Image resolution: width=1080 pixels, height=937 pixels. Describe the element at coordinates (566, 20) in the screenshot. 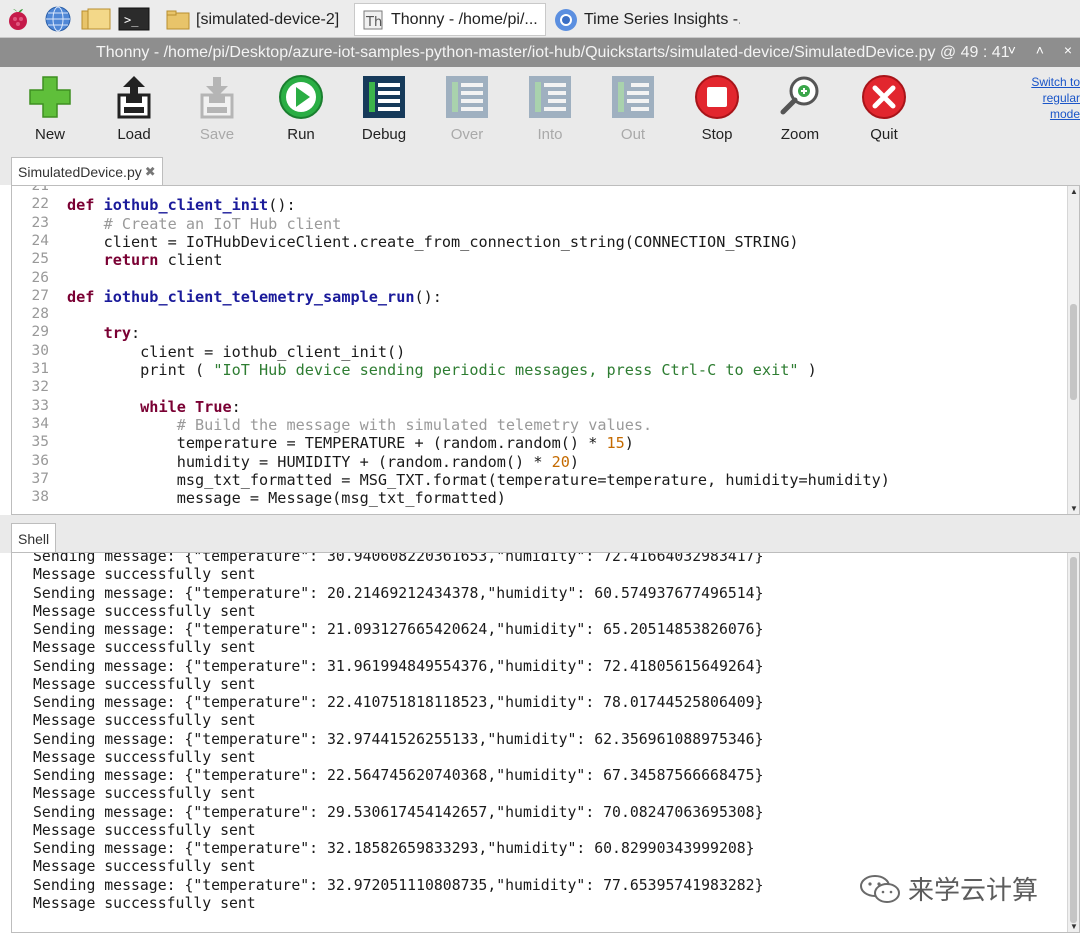

I see `chromium-icon` at that location.